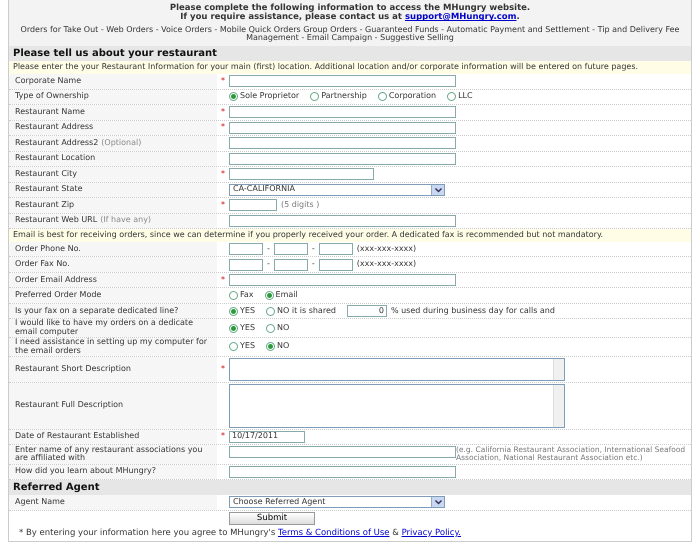 The width and height of the screenshot is (700, 544). Describe the element at coordinates (109, 455) in the screenshot. I see `field-label: Enter name of any restaurant associations you are affiliated with` at that location.